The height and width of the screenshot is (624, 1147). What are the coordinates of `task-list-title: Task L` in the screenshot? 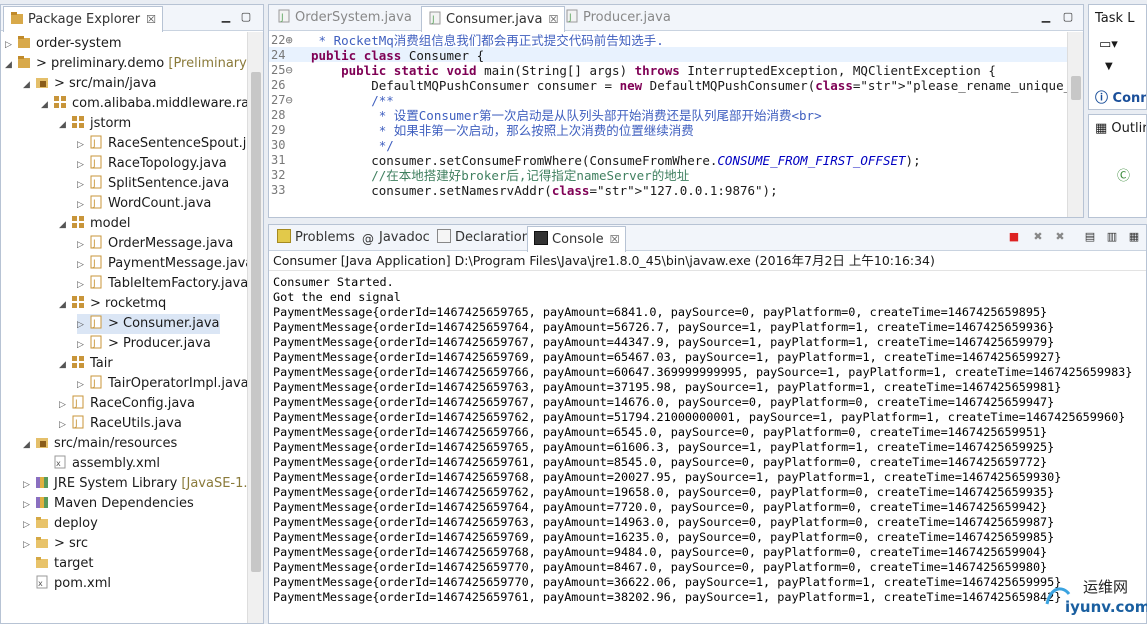 It's located at (1114, 18).